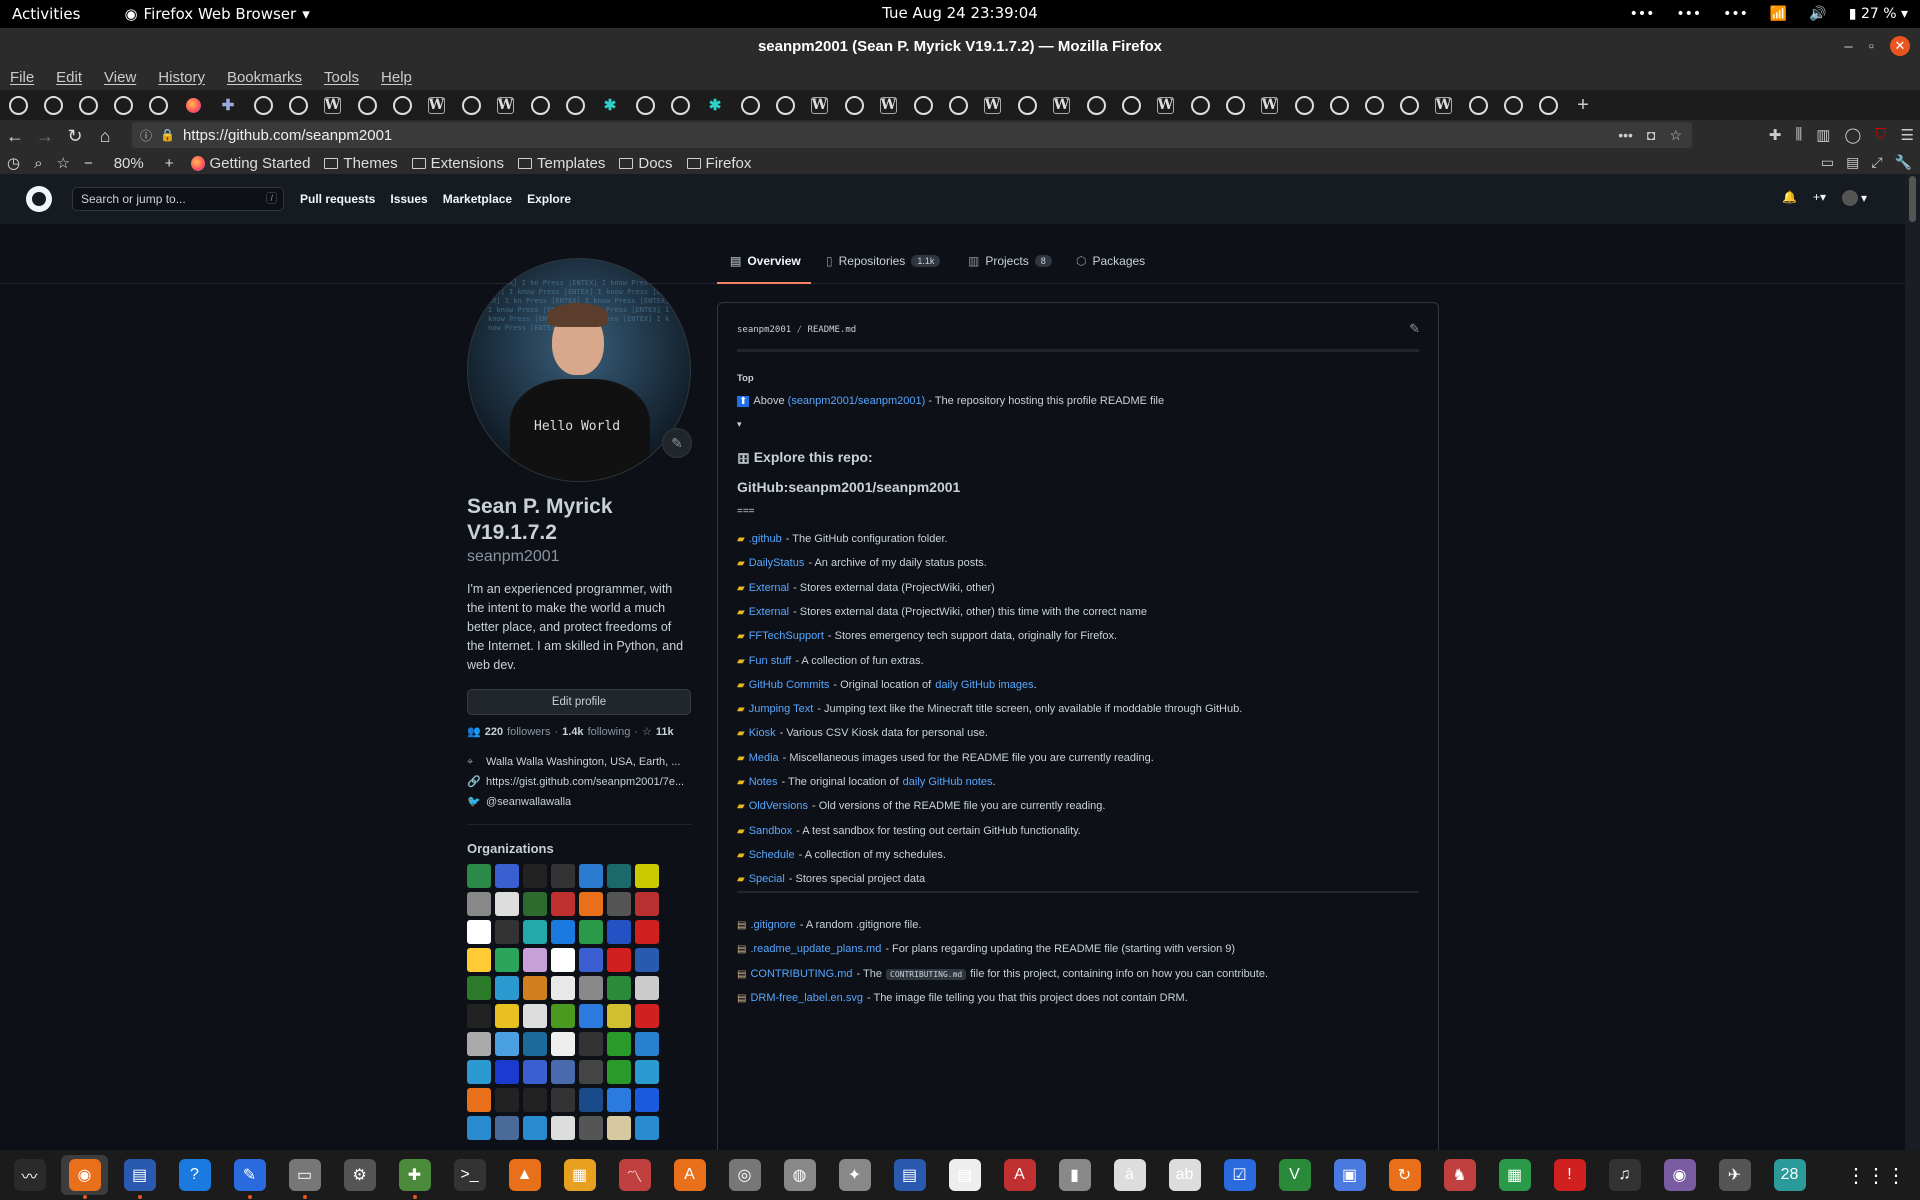 This screenshot has width=1920, height=1200. What do you see at coordinates (634, 1175) in the screenshot?
I see `chart-icon: 〽` at bounding box center [634, 1175].